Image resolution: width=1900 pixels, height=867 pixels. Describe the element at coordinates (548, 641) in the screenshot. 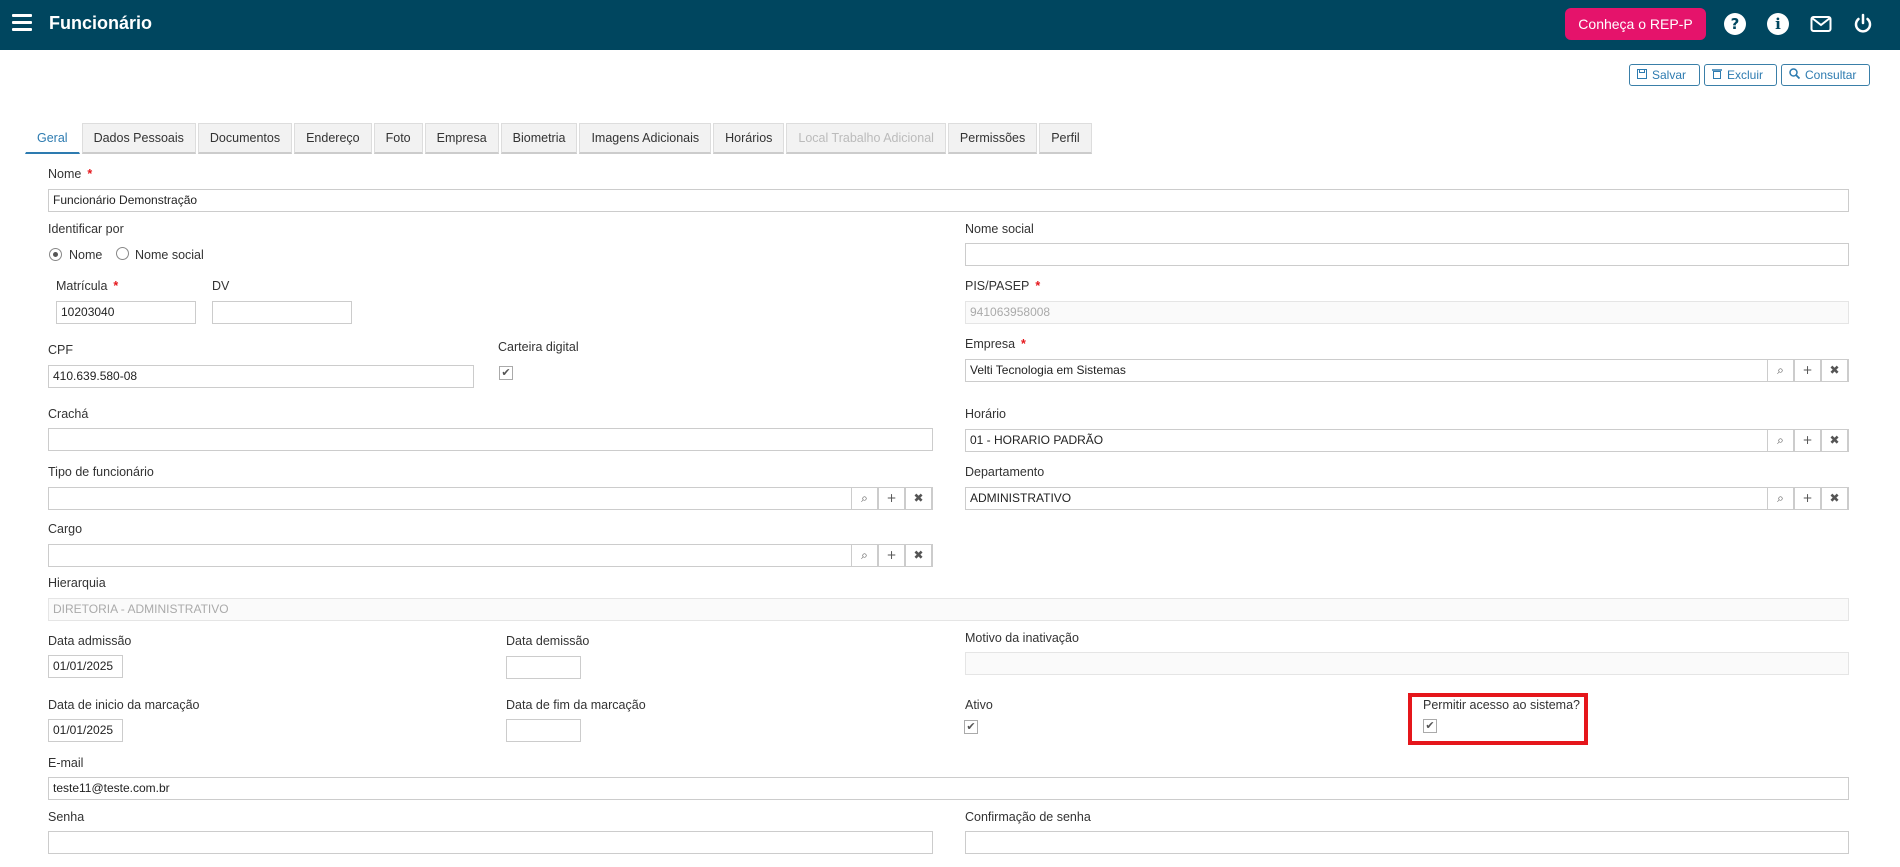

I see `data-demissao-label: Data demissão` at that location.